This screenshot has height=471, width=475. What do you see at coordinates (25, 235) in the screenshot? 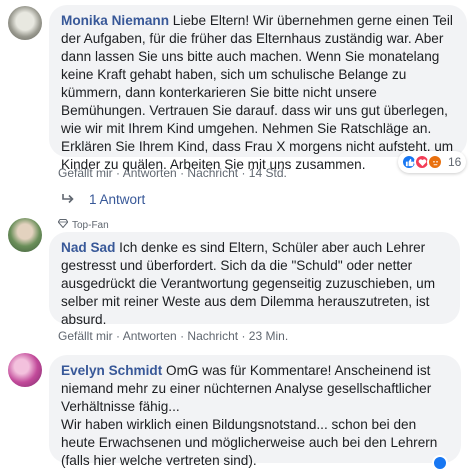
I see `avatar-nad-sad` at bounding box center [25, 235].